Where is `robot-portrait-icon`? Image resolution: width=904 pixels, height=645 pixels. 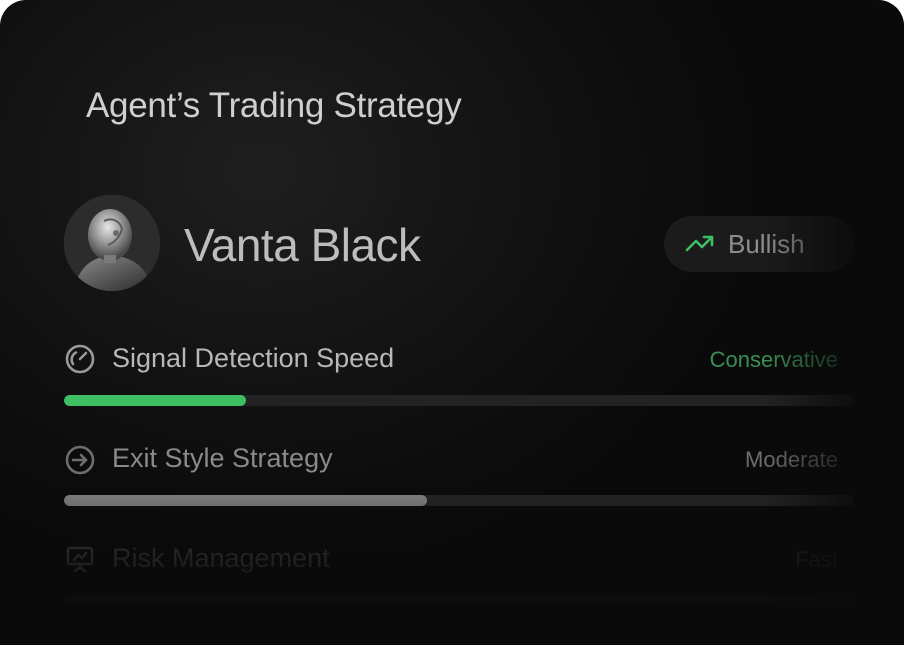 robot-portrait-icon is located at coordinates (112, 243).